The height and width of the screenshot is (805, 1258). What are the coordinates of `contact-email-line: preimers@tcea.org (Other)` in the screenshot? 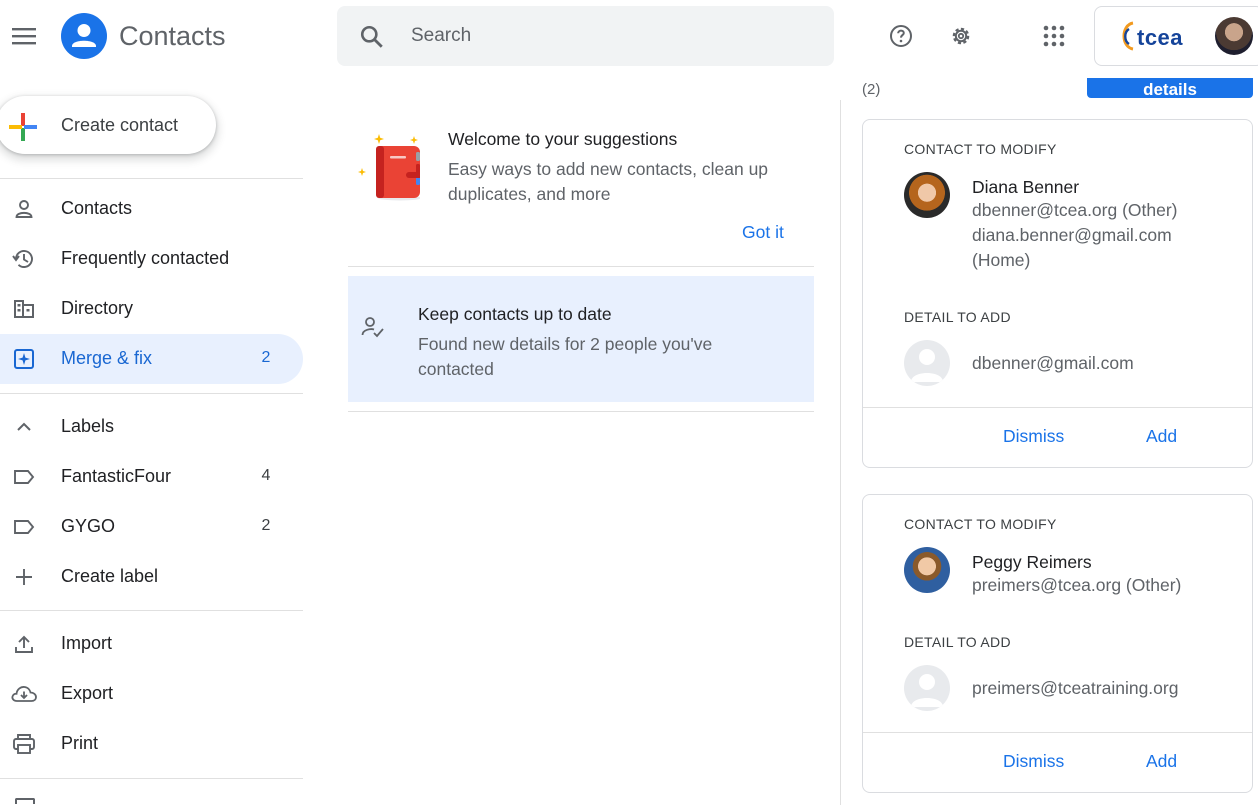 It's located at (1077, 585).